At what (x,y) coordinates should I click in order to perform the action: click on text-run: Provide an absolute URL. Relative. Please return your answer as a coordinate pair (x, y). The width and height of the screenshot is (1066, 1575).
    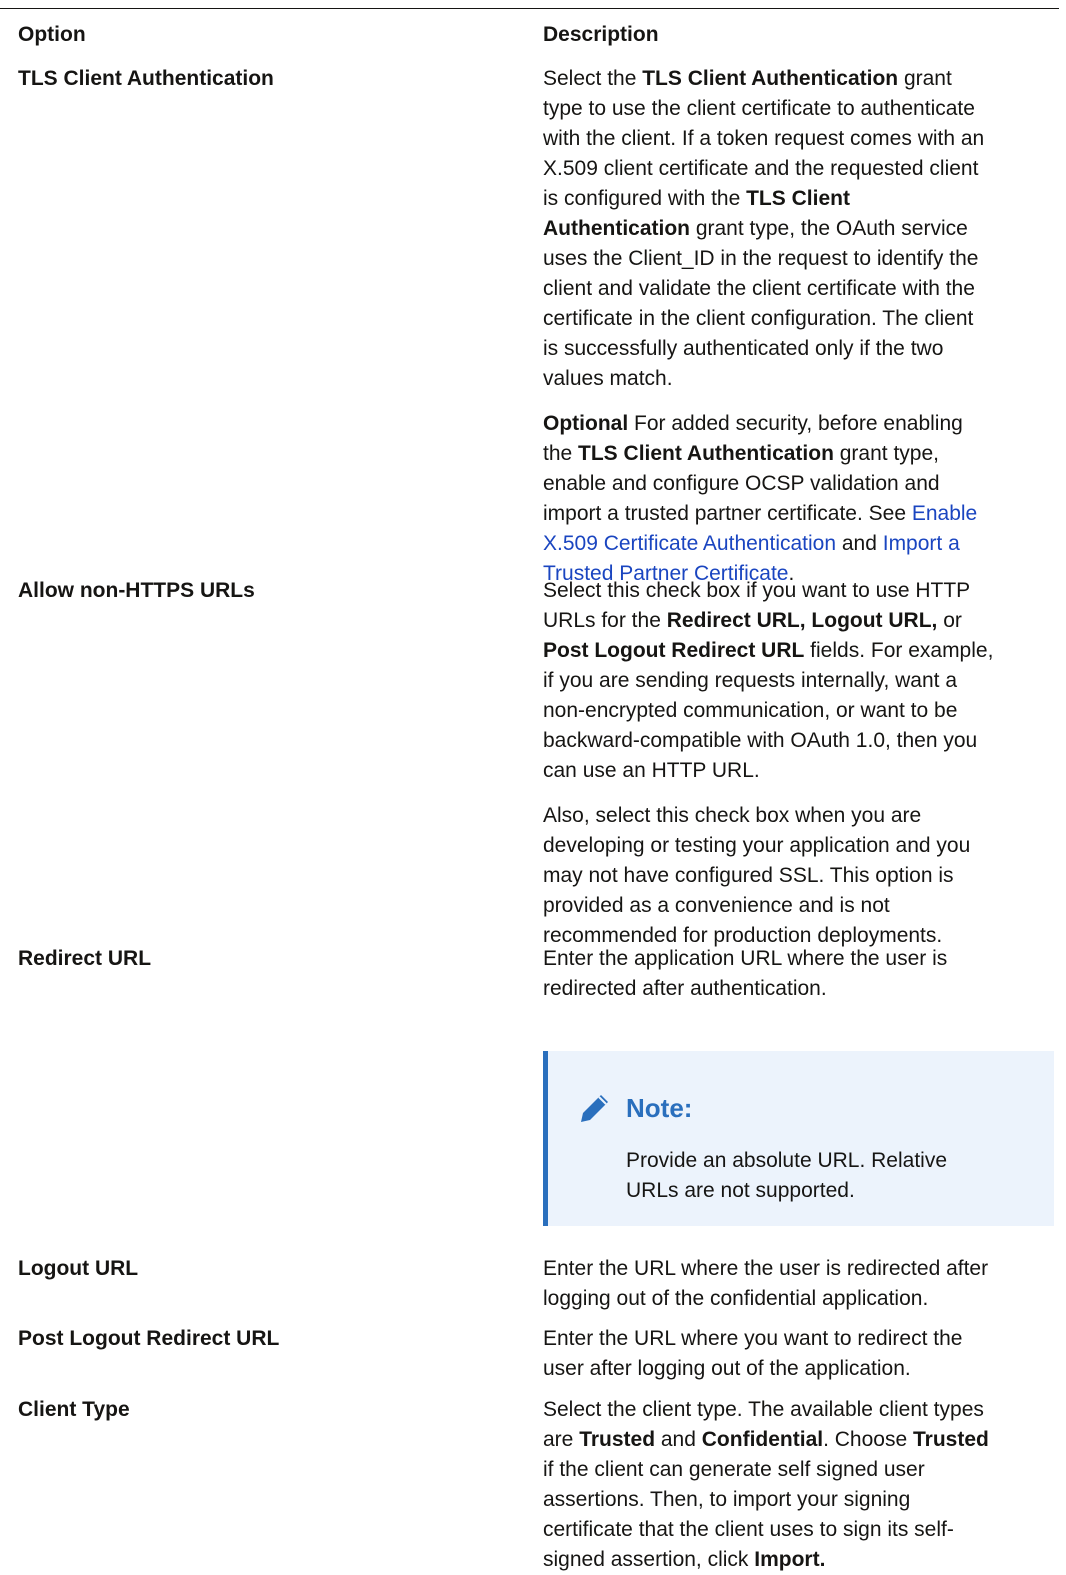
    Looking at the image, I should click on (787, 1160).